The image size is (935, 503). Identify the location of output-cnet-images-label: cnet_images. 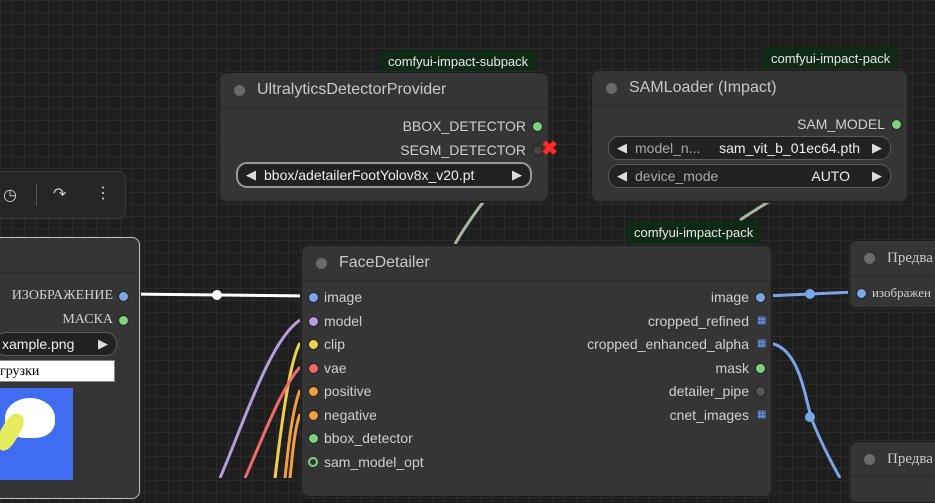
(709, 415).